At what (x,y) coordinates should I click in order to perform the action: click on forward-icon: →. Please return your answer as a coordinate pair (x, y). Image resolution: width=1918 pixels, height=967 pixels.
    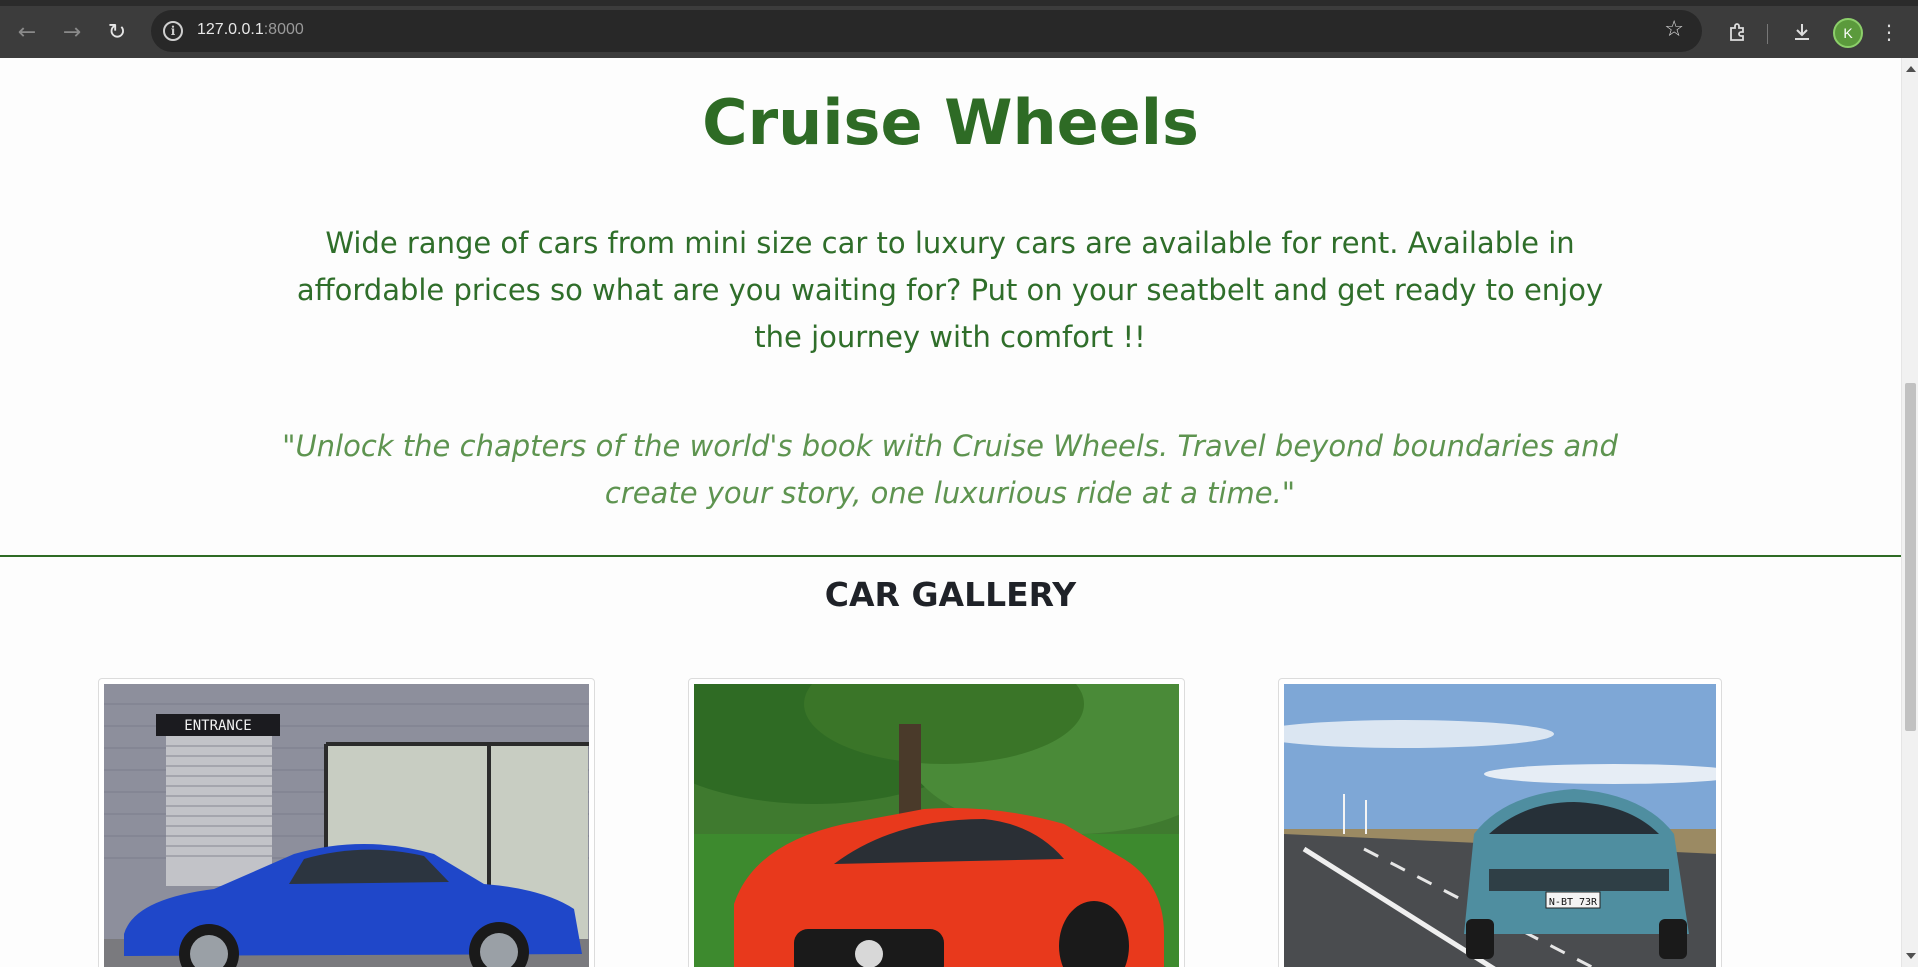
    Looking at the image, I should click on (72, 32).